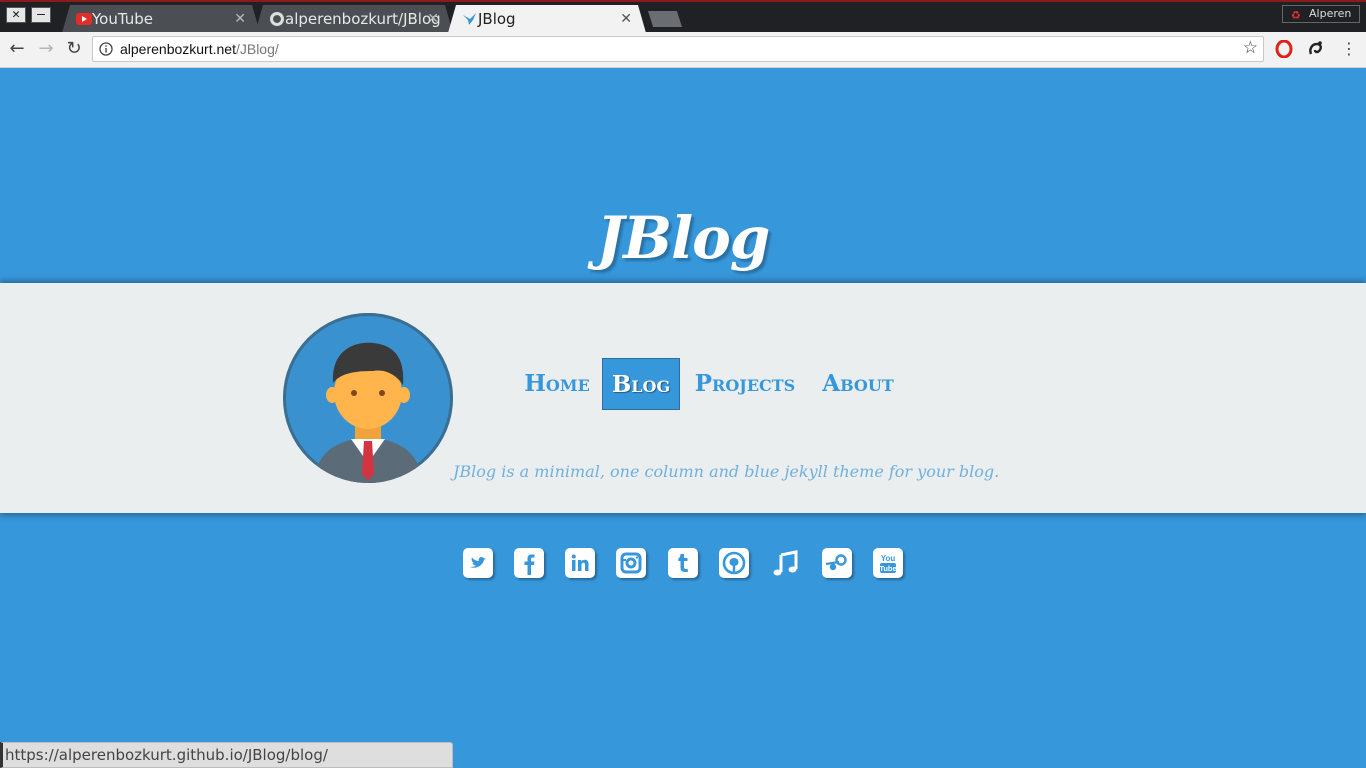  Describe the element at coordinates (368, 412) in the screenshot. I see `person-avatar-icon` at that location.